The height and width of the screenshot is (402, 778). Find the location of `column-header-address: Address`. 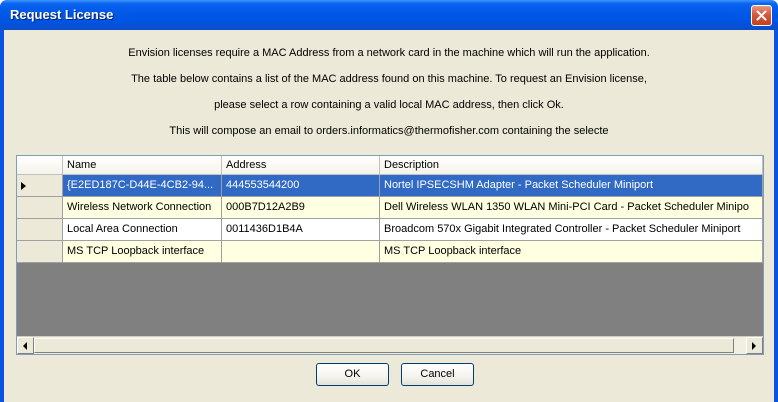

column-header-address: Address is located at coordinates (301, 165).